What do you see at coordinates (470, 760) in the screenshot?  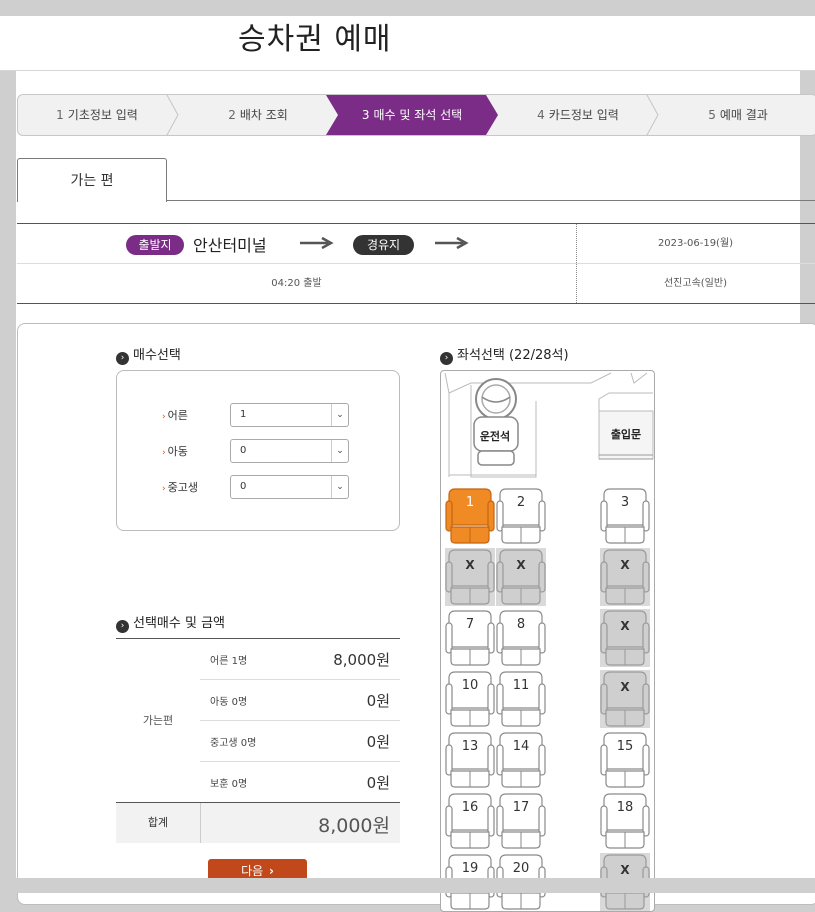 I see `seat-13: 13` at bounding box center [470, 760].